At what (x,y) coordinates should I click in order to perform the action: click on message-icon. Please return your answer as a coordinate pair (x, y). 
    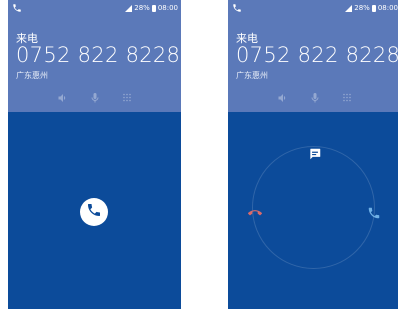
    Looking at the image, I should click on (315, 153).